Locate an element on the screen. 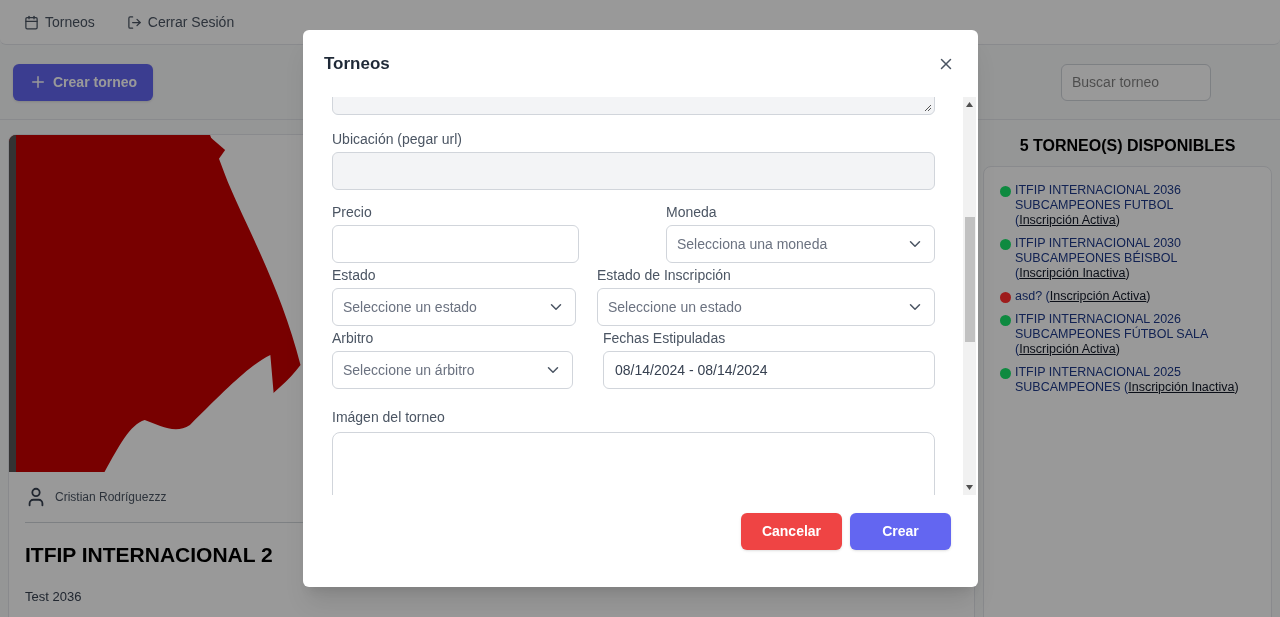 Image resolution: width=1280 pixels, height=617 pixels. logout-icon is located at coordinates (134, 22).